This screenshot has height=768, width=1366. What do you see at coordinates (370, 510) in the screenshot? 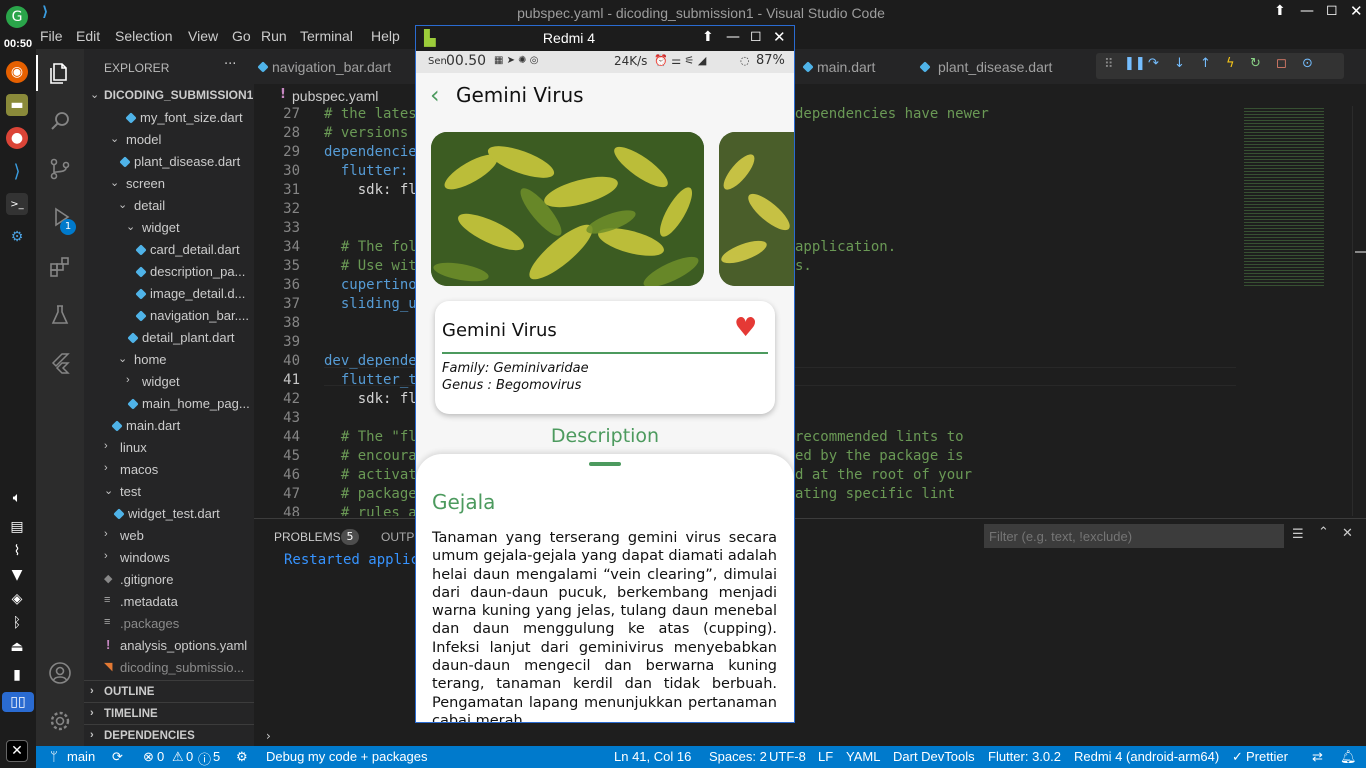
I see `code-line: # rules a` at bounding box center [370, 510].